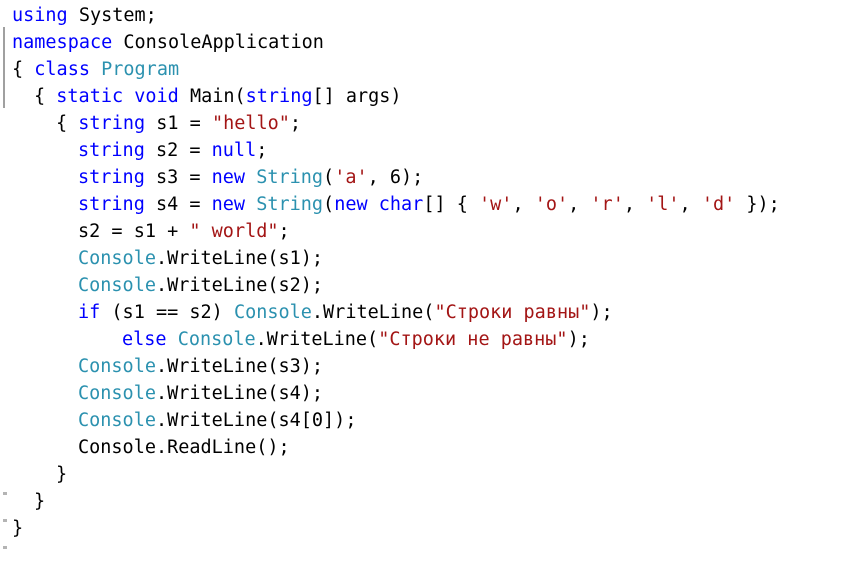 The width and height of the screenshot is (862, 572). What do you see at coordinates (239, 258) in the screenshot?
I see `code-token-txt: .WriteLine(s1);` at bounding box center [239, 258].